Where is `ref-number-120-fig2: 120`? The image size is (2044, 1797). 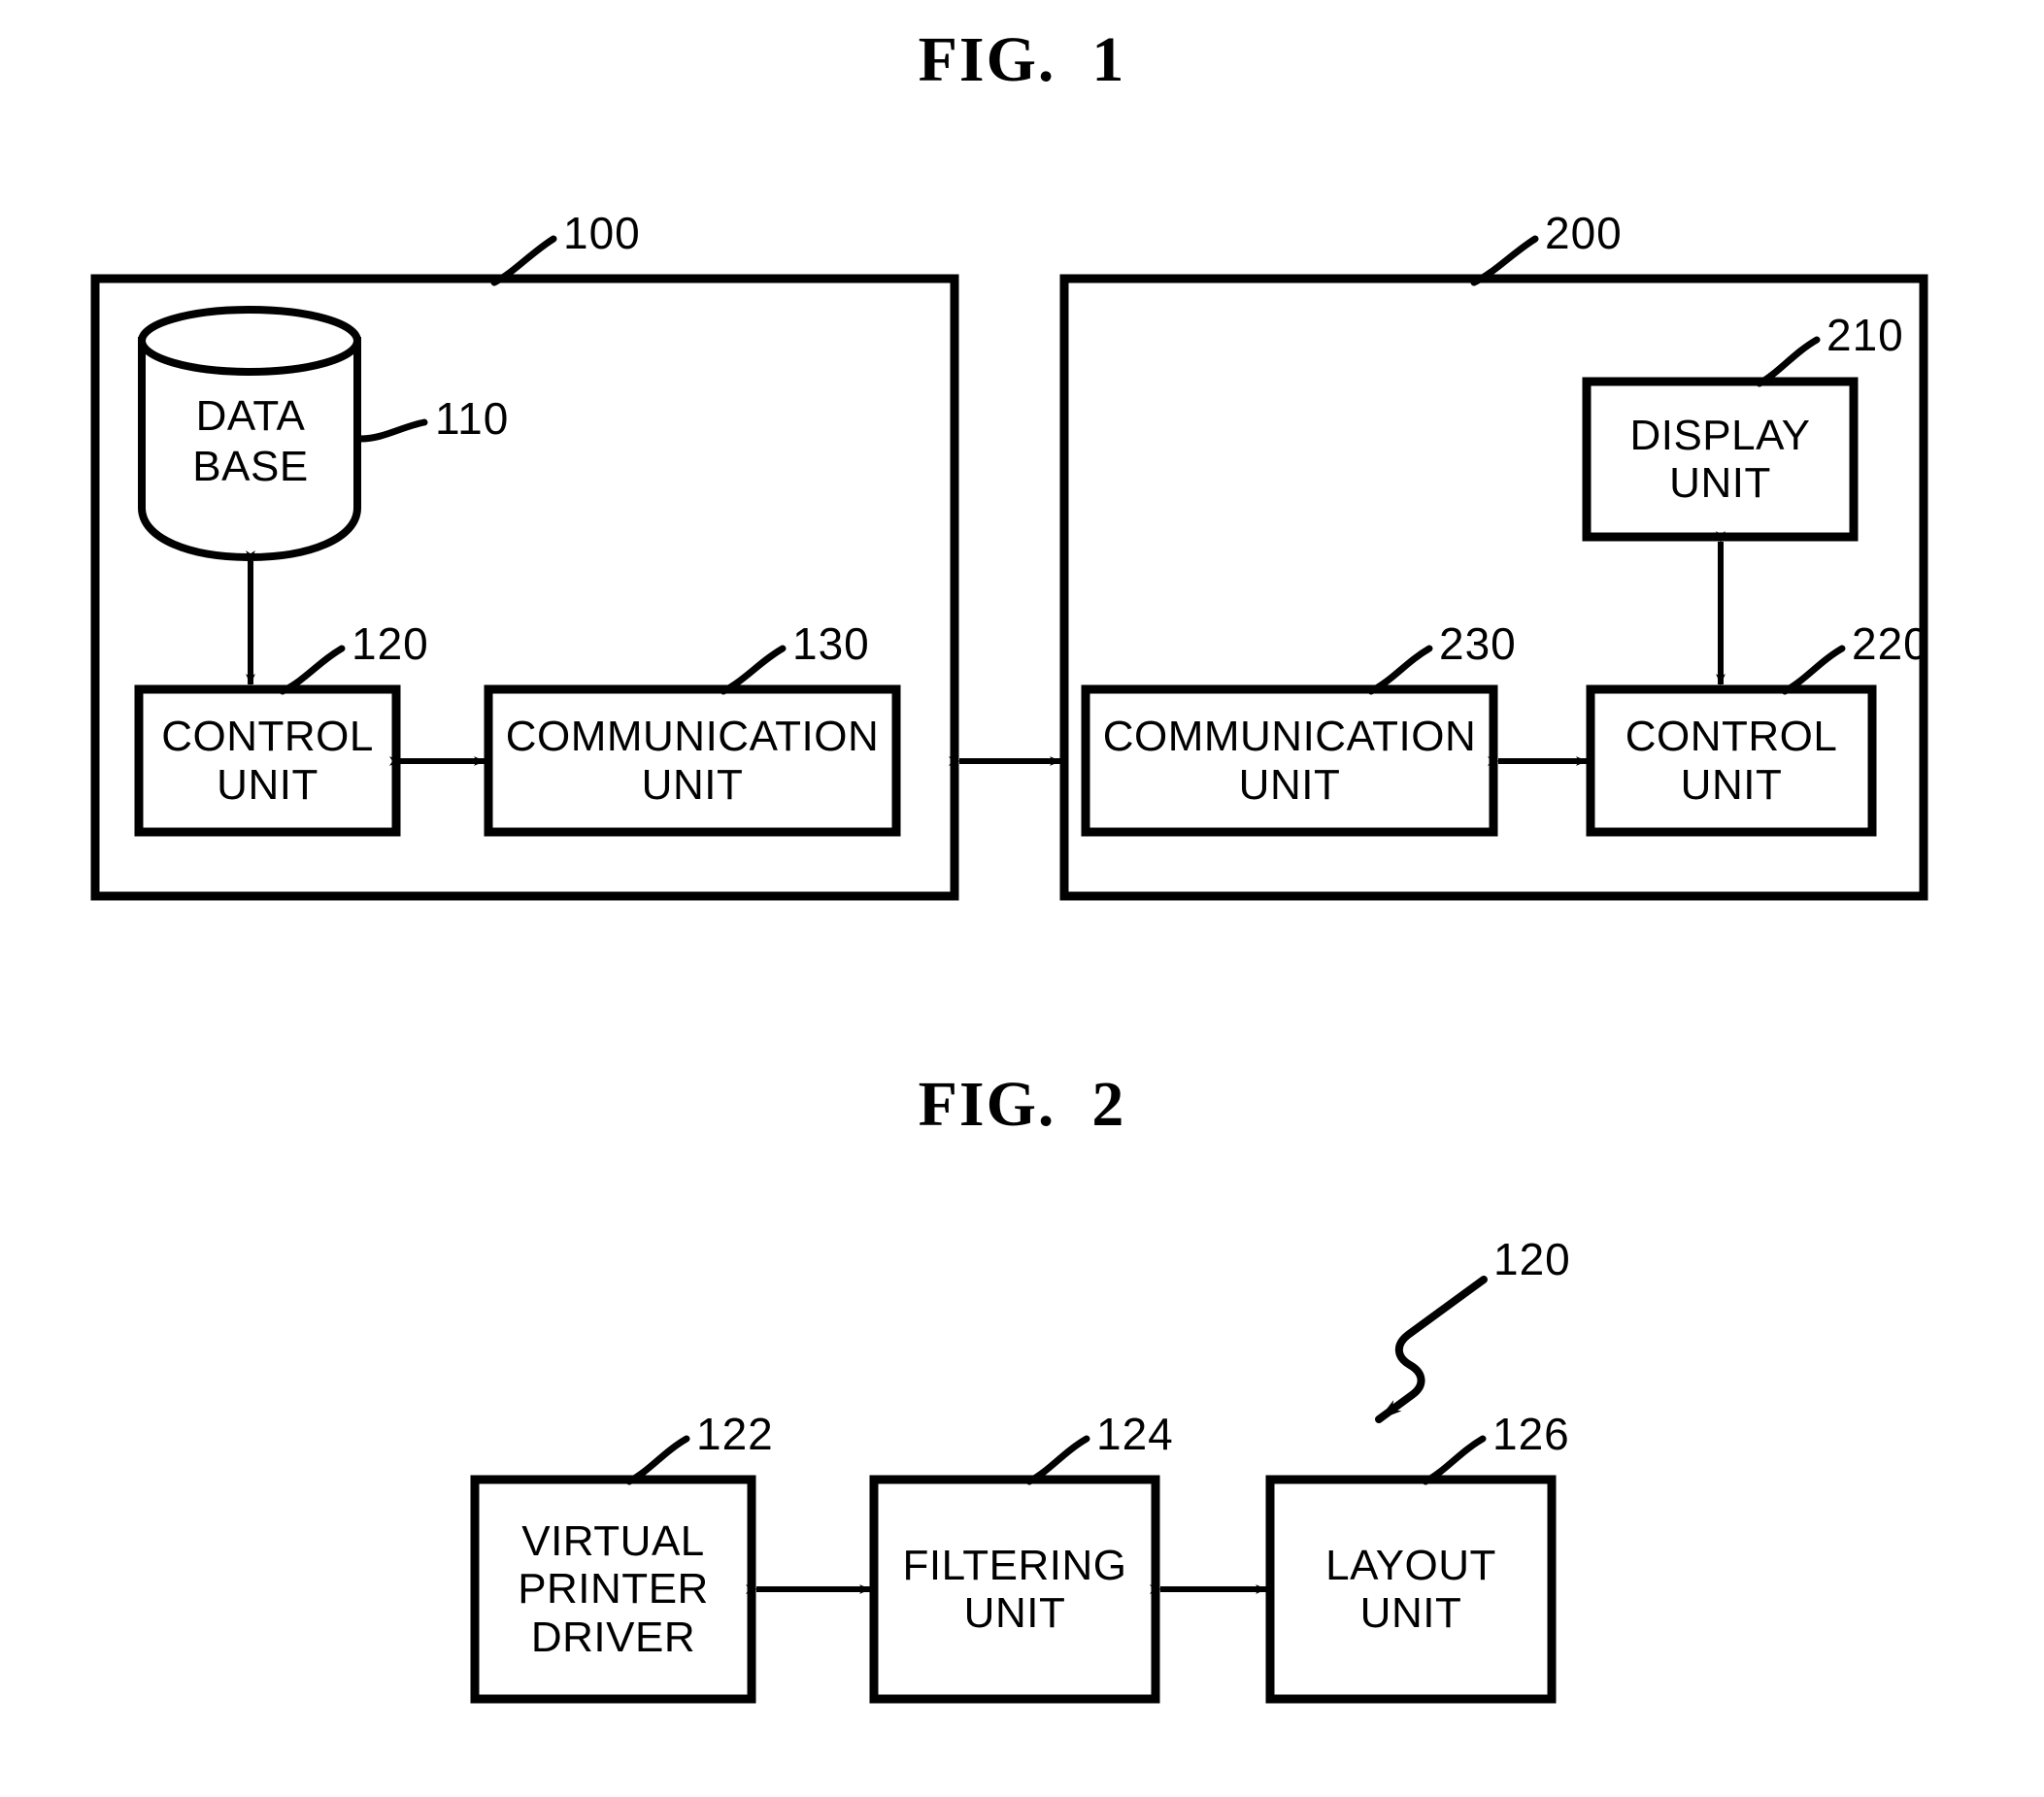 ref-number-120-fig2: 120 is located at coordinates (1532, 1259).